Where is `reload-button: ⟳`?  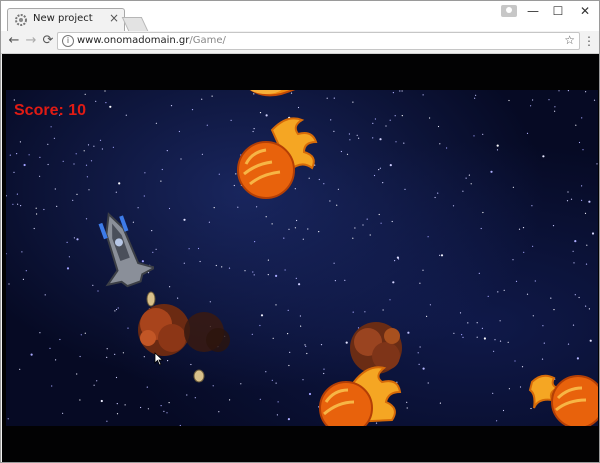 reload-button: ⟳ is located at coordinates (48, 40).